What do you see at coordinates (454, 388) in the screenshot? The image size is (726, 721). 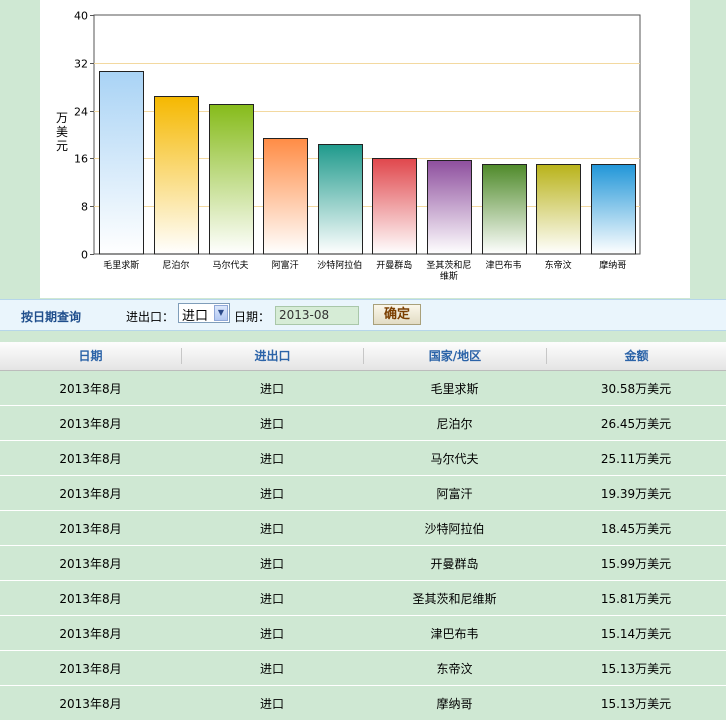 I see `cell-country: 毛里求斯` at bounding box center [454, 388].